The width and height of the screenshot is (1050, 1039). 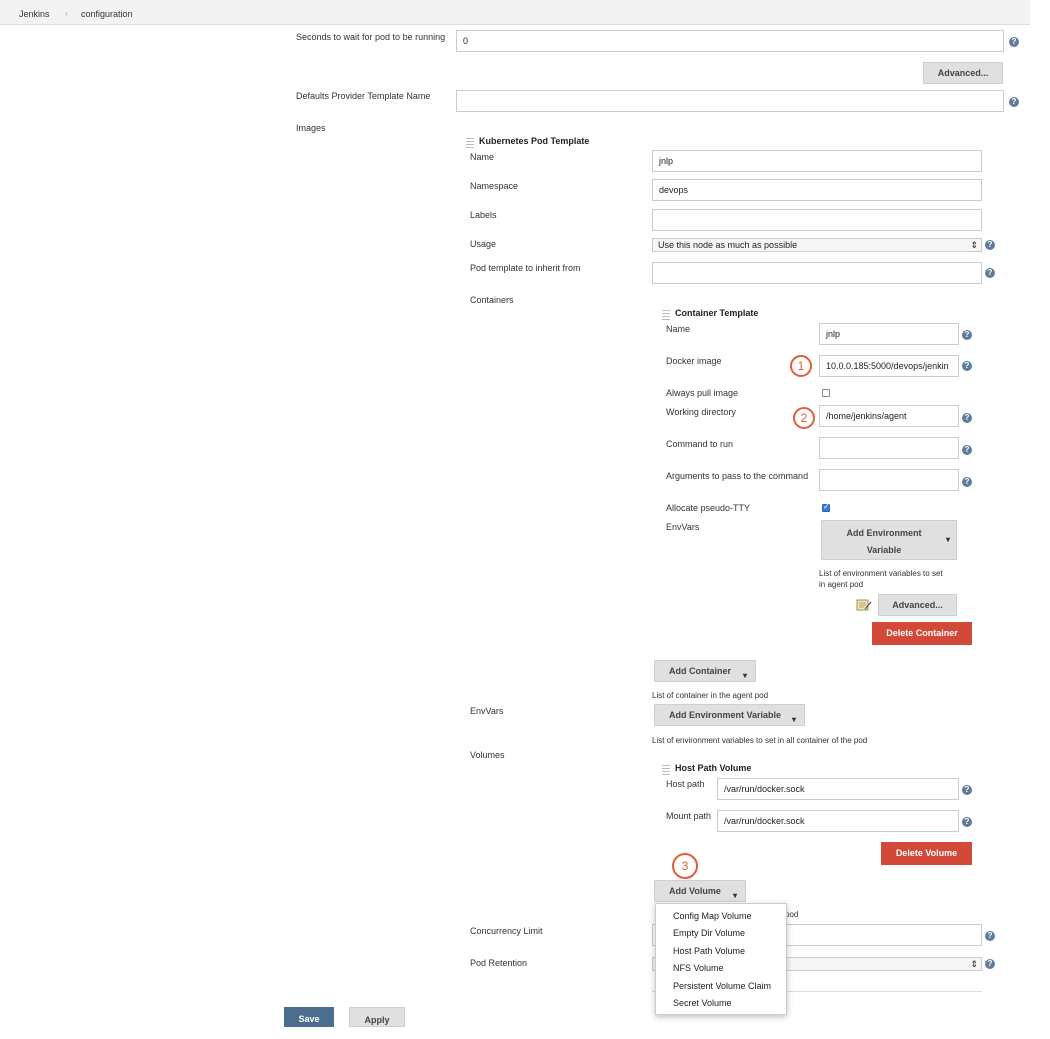 What do you see at coordinates (525, 268) in the screenshot?
I see `inherit-label: Pod template to inherit from` at bounding box center [525, 268].